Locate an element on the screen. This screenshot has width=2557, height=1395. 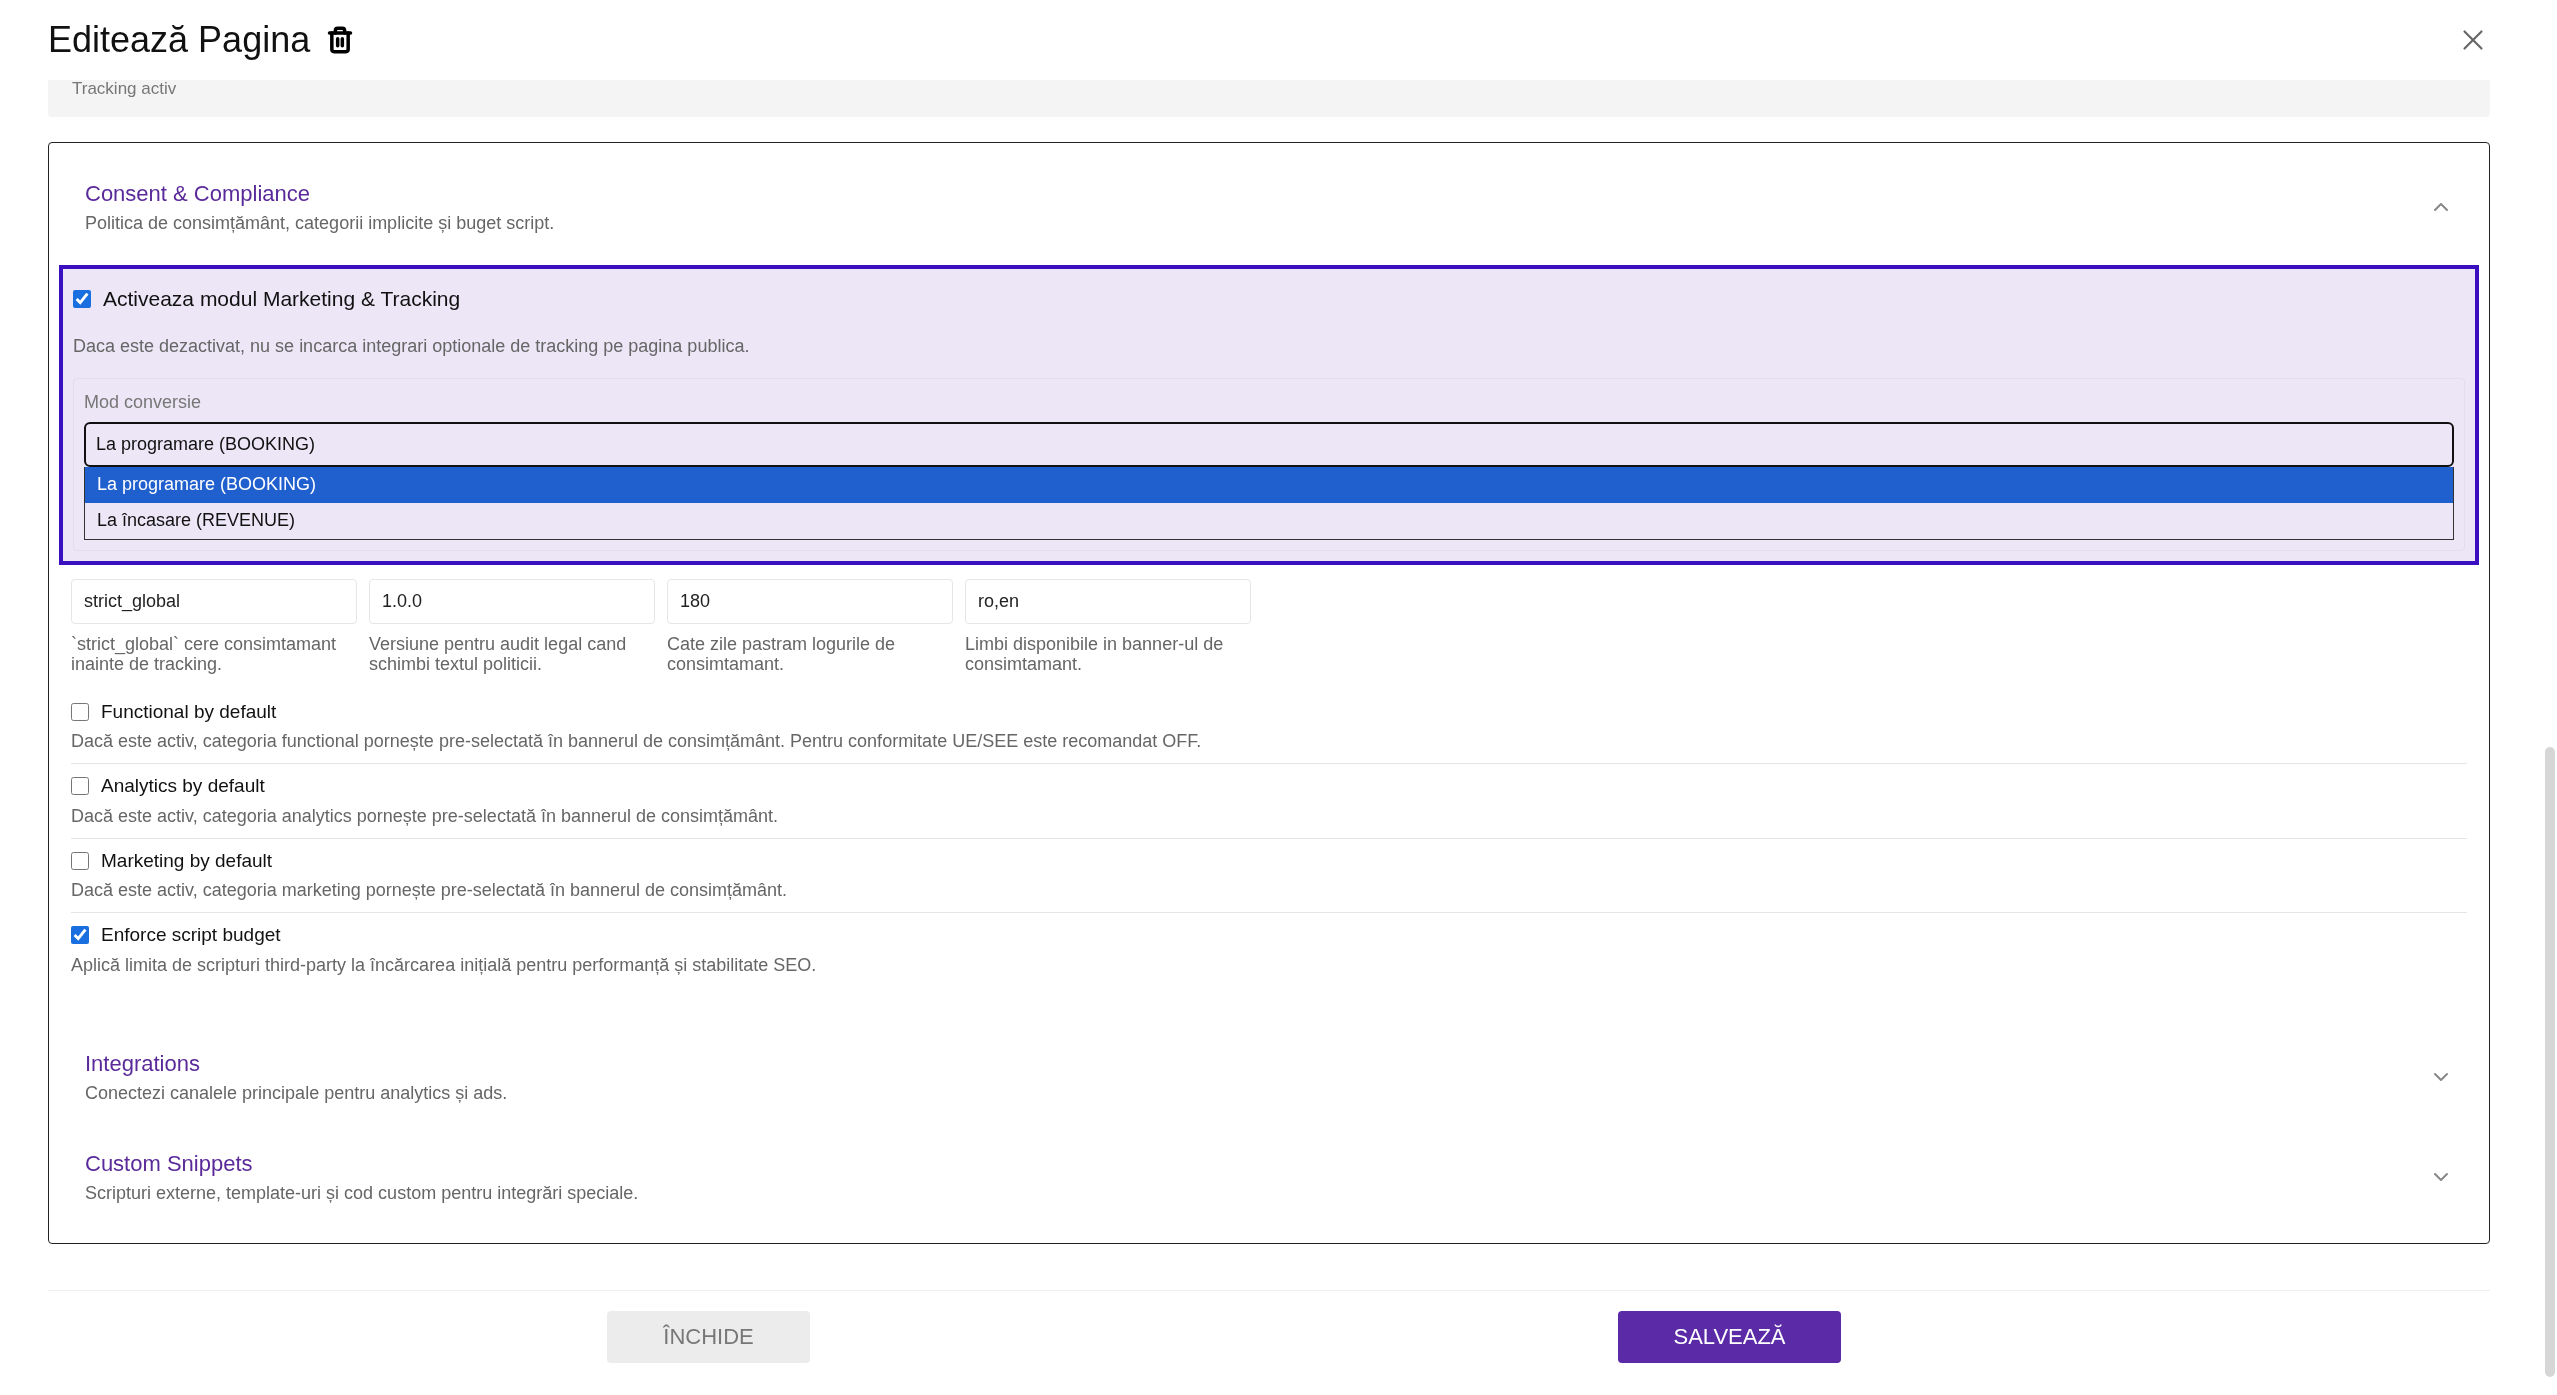
dropdown-option: La programare (BOOKING) is located at coordinates (1269, 484).